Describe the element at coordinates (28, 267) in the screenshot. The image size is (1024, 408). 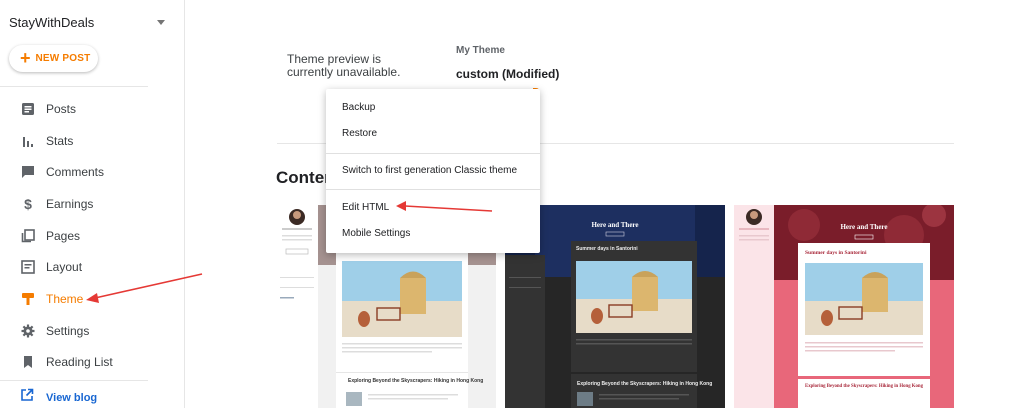
I see `layout-icon` at that location.